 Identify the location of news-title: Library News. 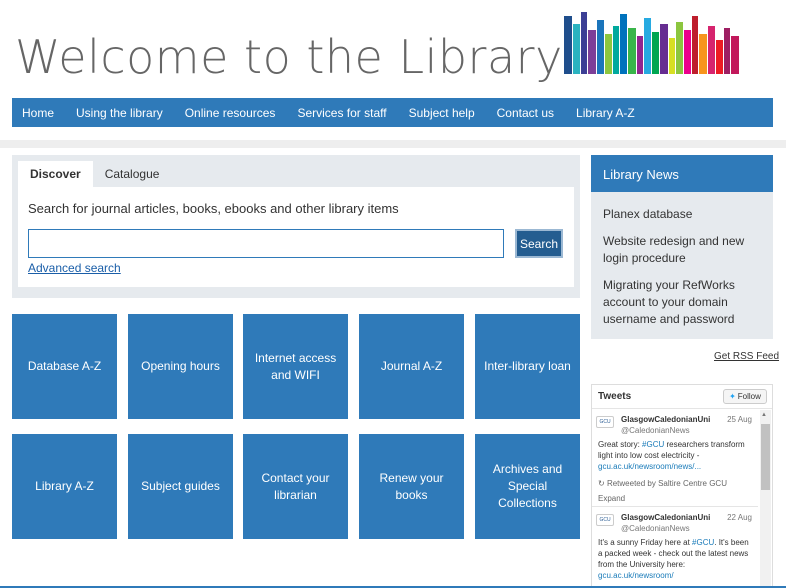
(682, 173).